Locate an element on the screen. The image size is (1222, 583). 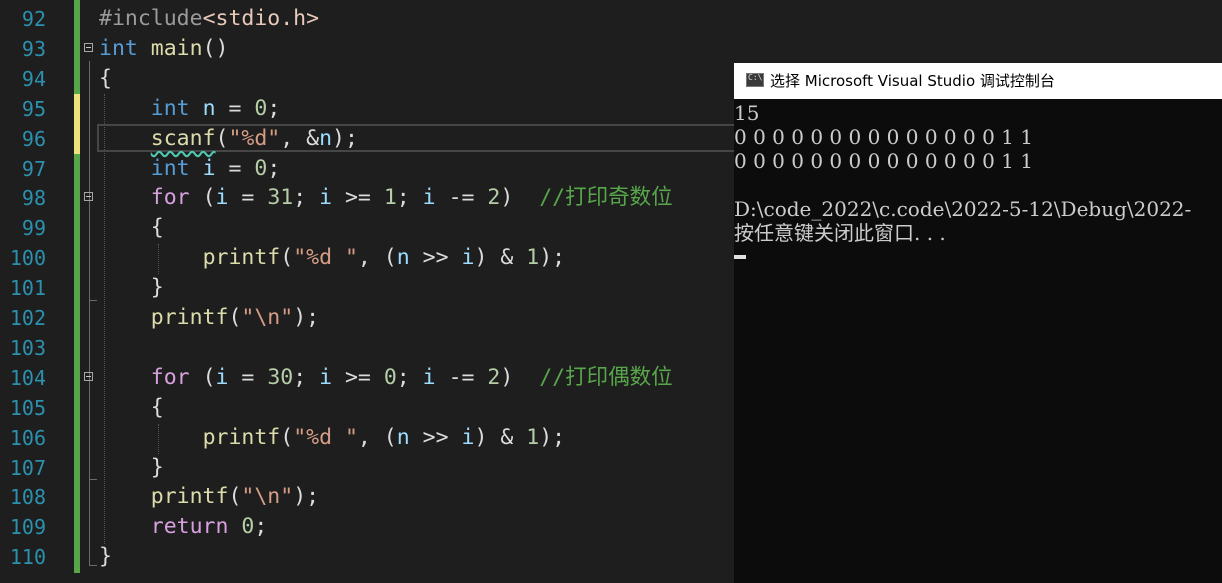
line-number: 106 is located at coordinates (27, 437).